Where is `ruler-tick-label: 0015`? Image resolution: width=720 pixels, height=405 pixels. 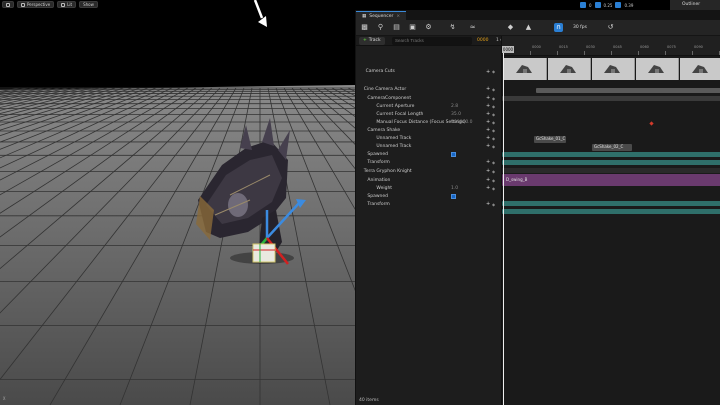 ruler-tick-label: 0015 is located at coordinates (563, 47).